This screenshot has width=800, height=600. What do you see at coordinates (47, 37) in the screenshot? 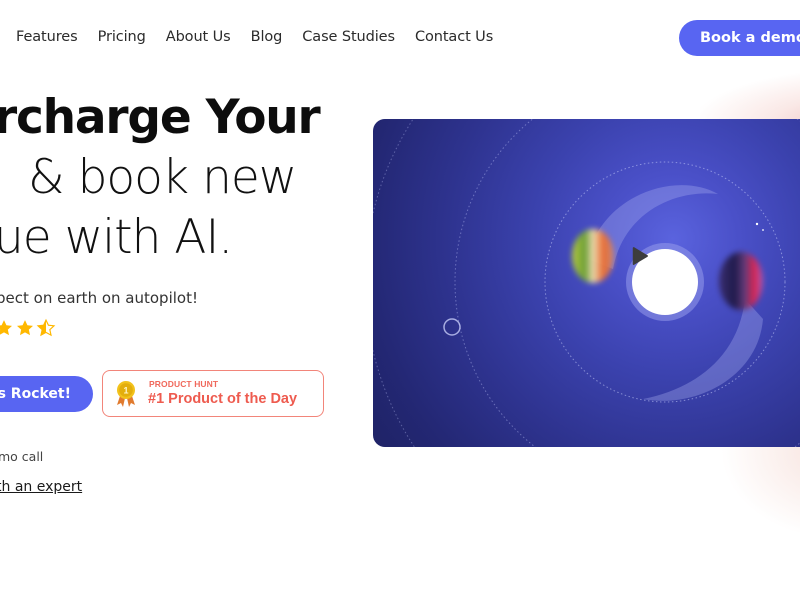
I see `nav-link-features: Features` at bounding box center [47, 37].